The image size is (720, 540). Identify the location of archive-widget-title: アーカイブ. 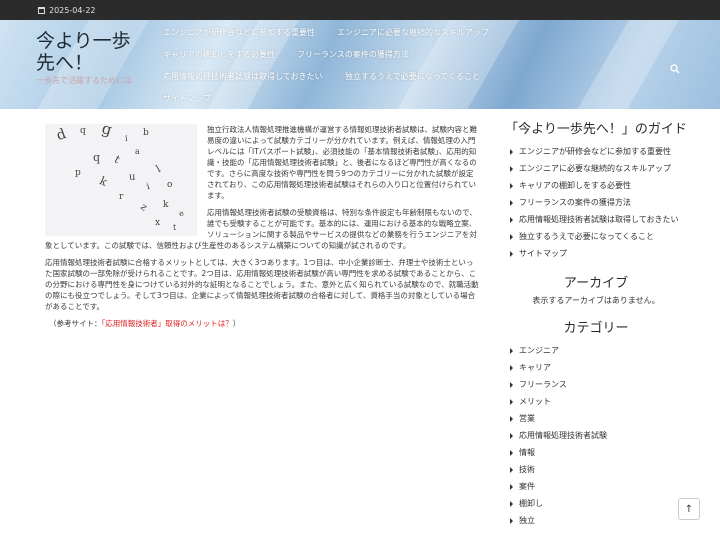
(596, 283).